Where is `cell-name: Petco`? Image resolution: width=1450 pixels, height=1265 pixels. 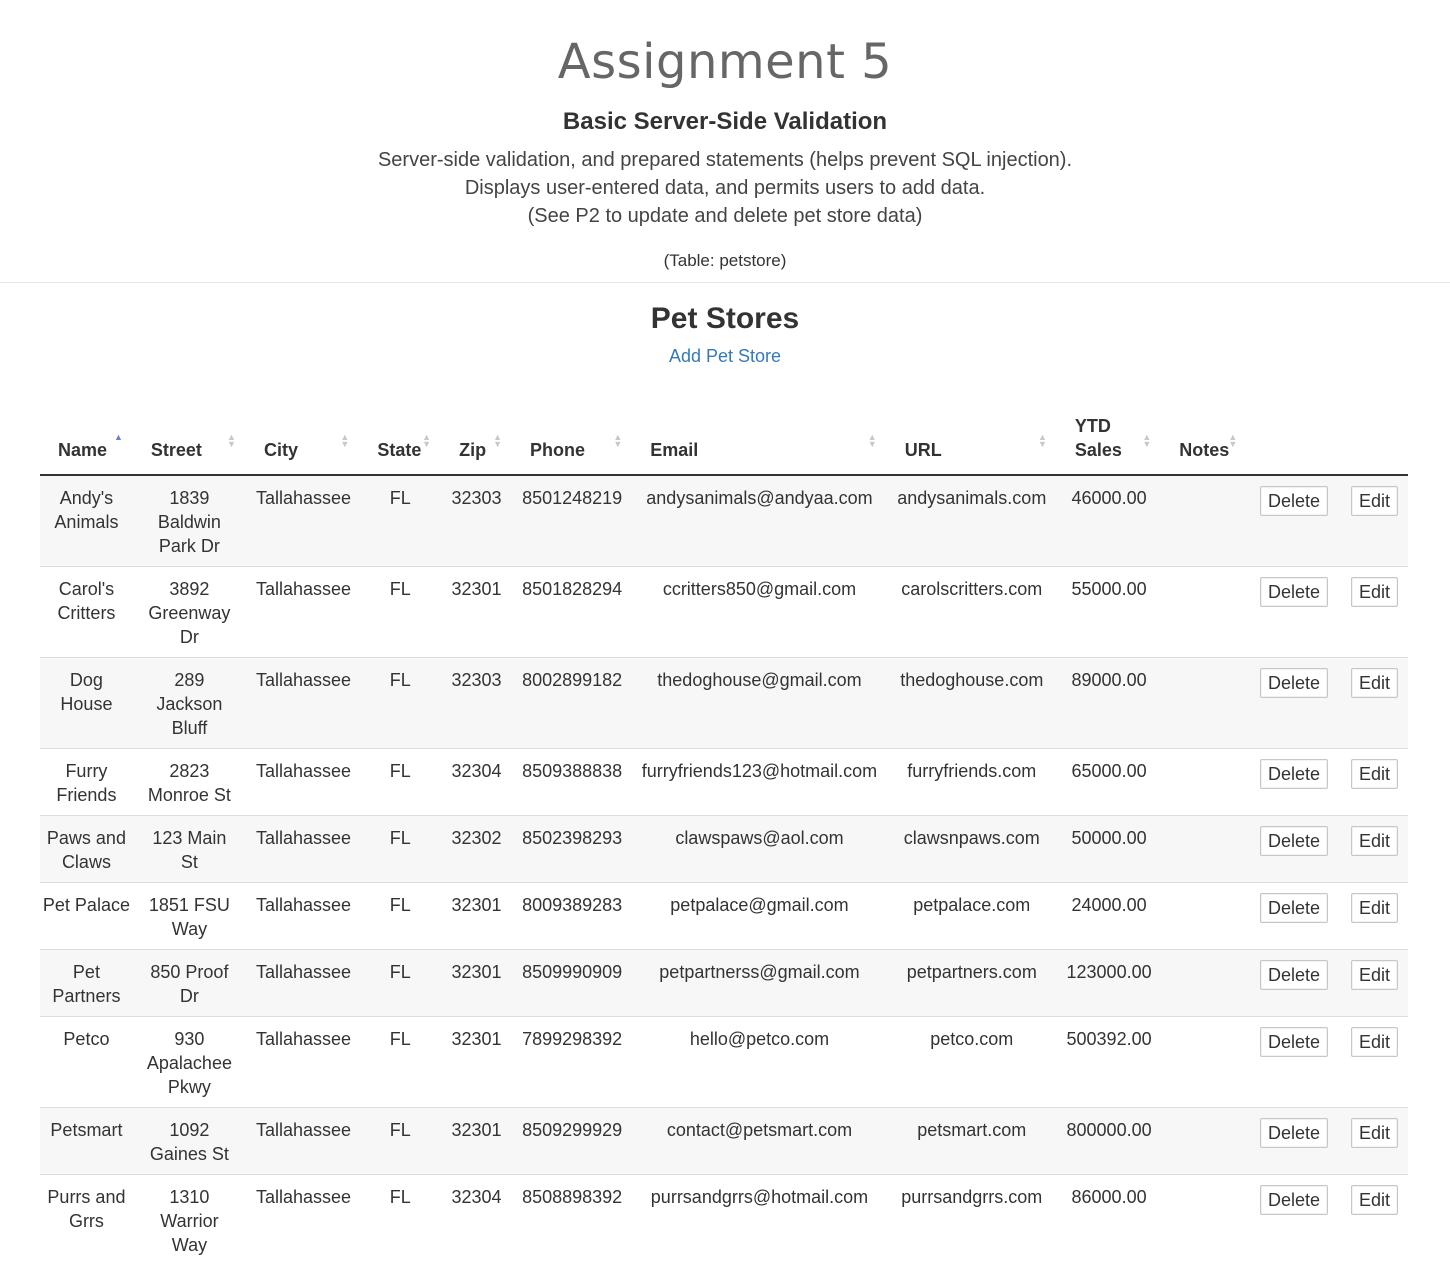
cell-name: Petco is located at coordinates (86, 1062).